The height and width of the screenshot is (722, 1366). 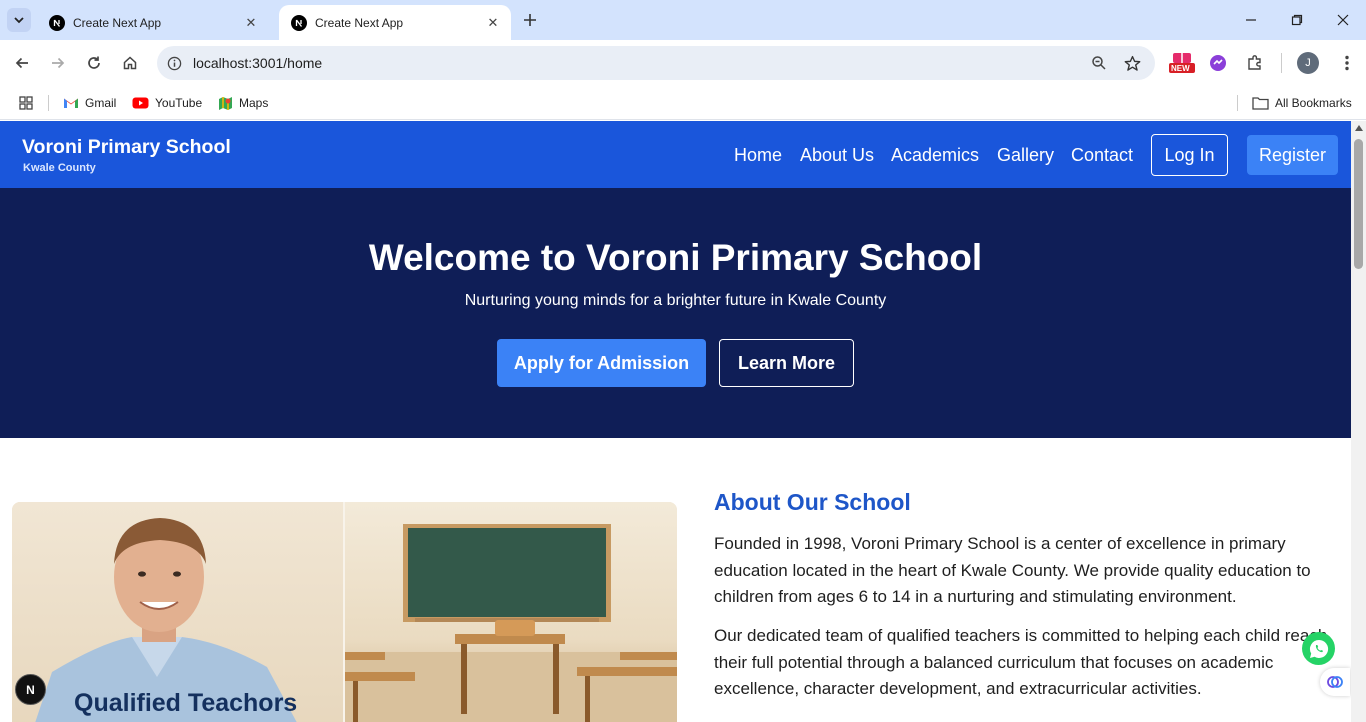 I want to click on plus-icon, so click(x=530, y=20).